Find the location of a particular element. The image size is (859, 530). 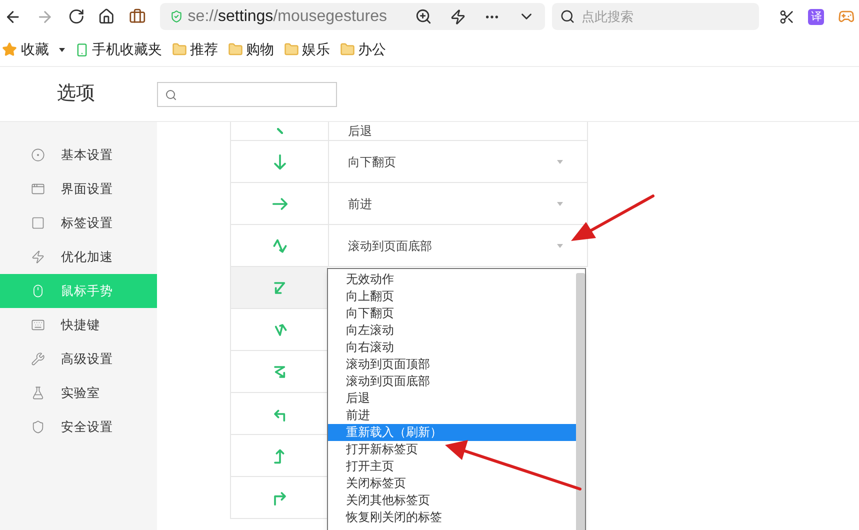

address-bar: se://settings/mousegestures is located at coordinates (352, 16).